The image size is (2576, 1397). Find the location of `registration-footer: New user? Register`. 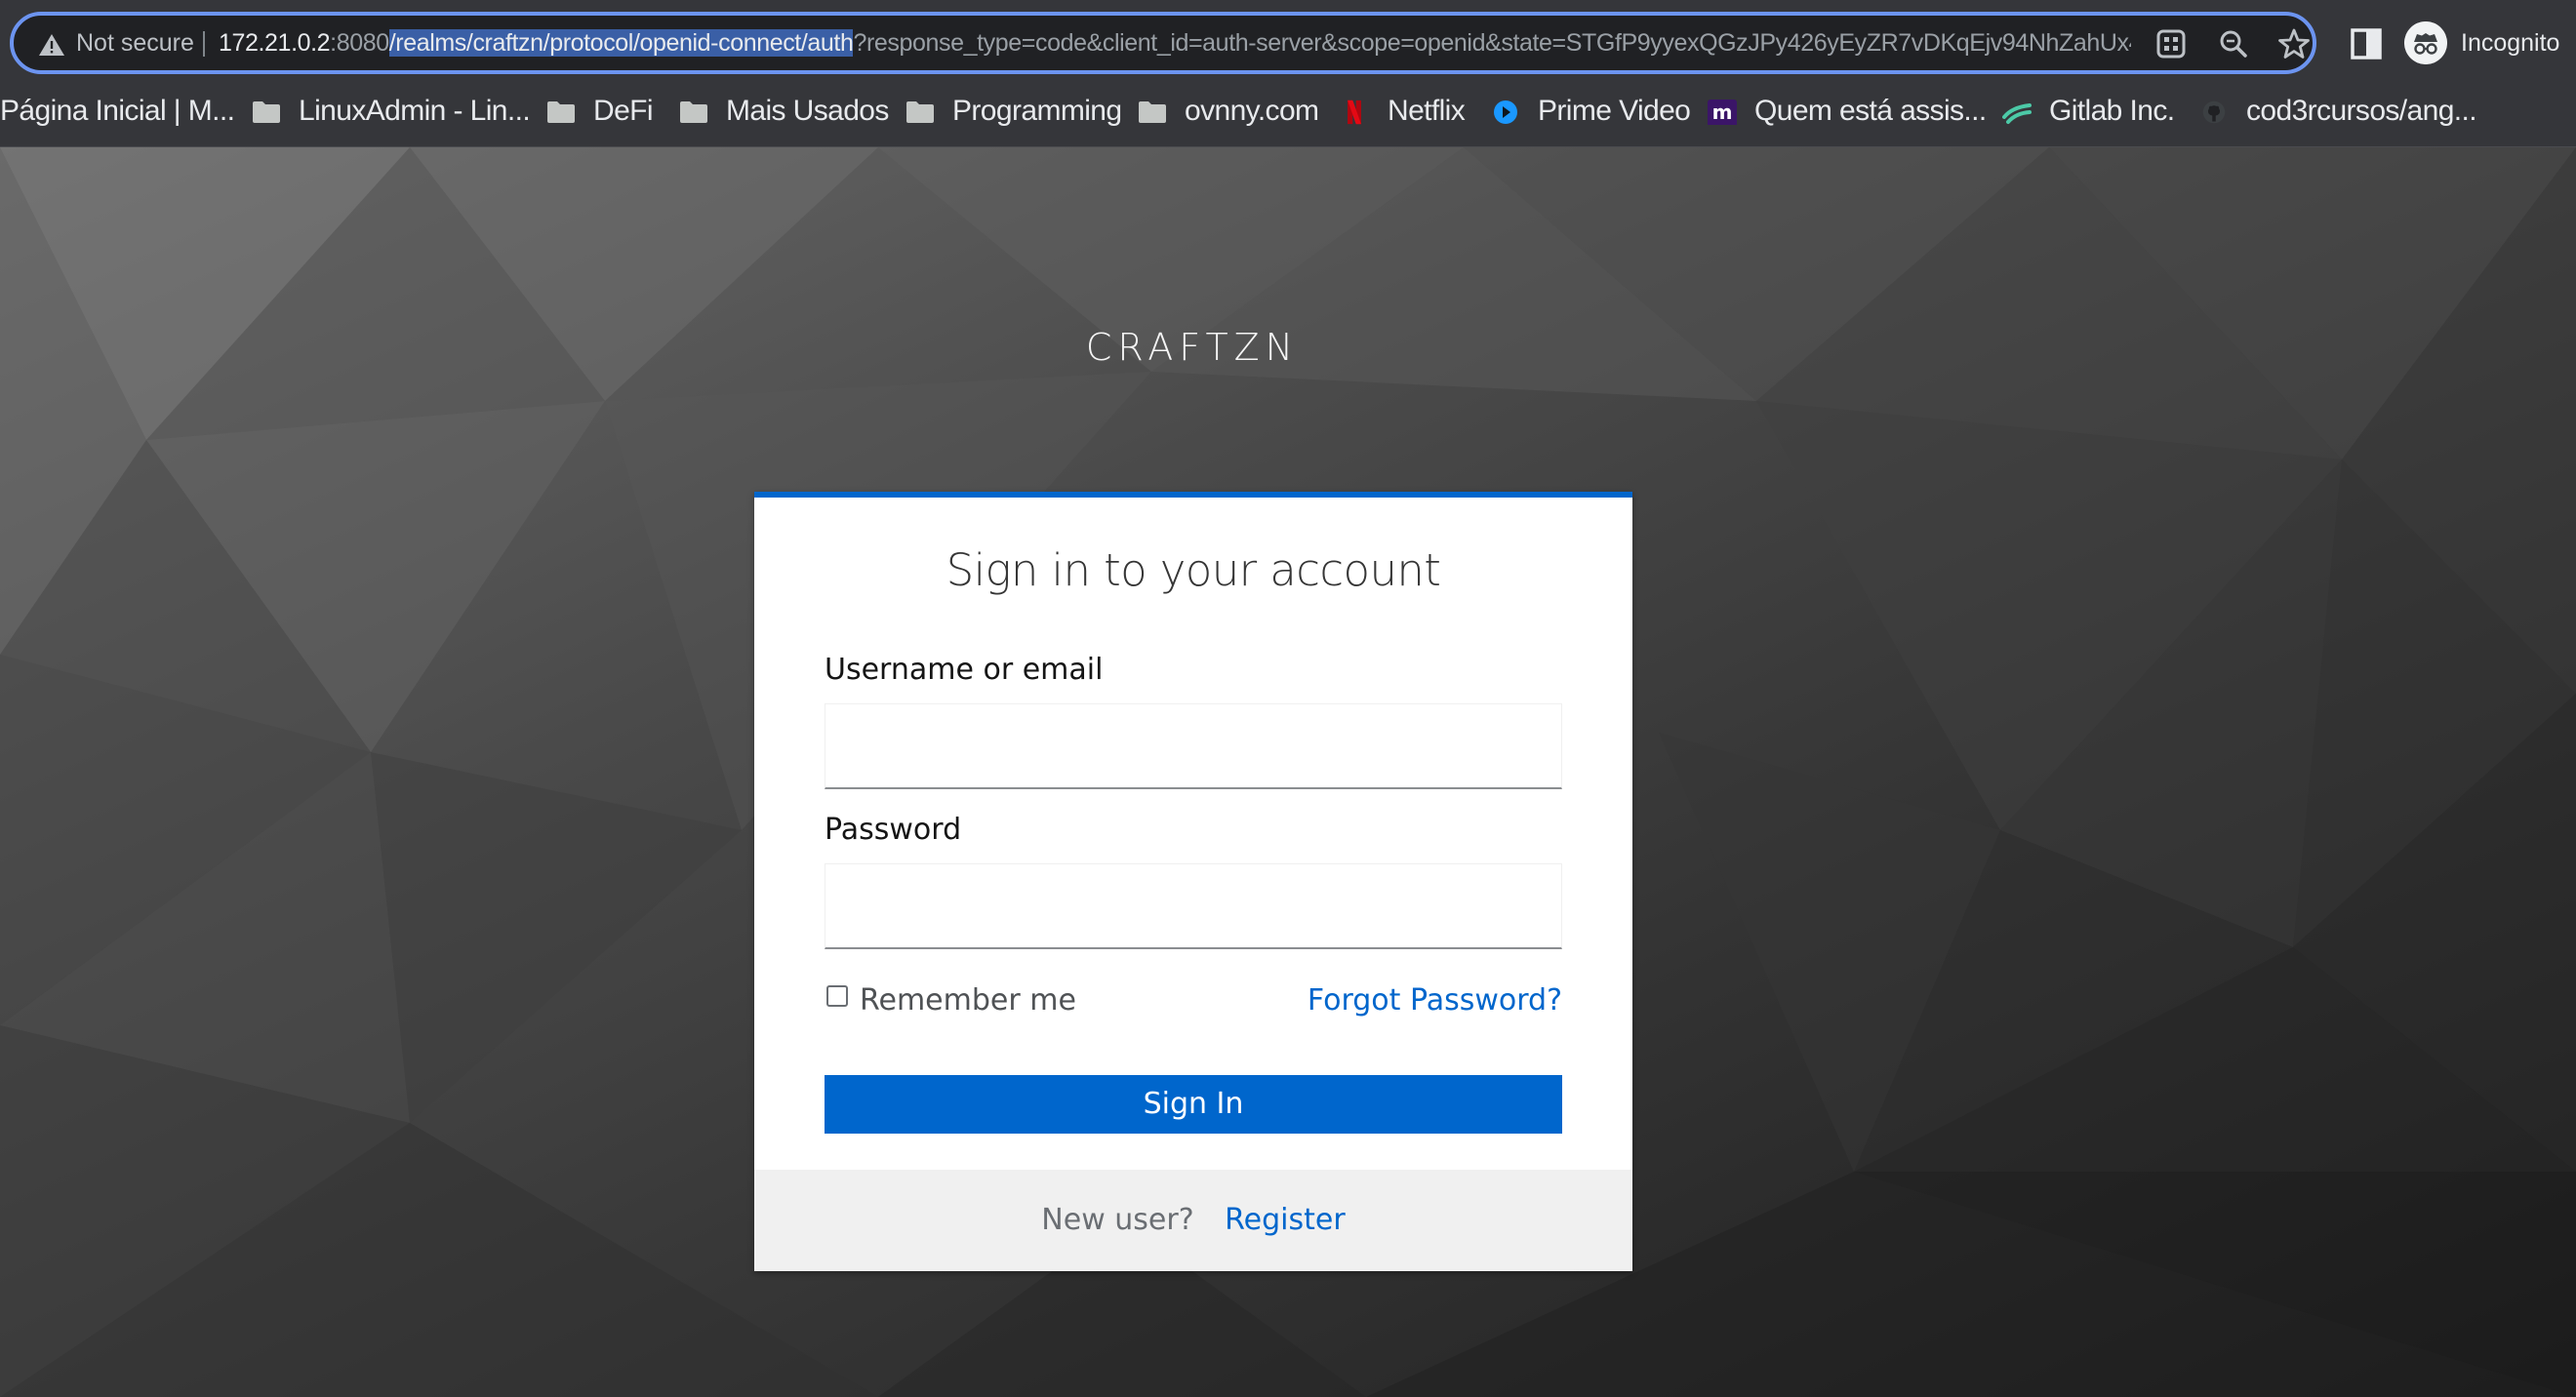

registration-footer: New user? Register is located at coordinates (1193, 1220).